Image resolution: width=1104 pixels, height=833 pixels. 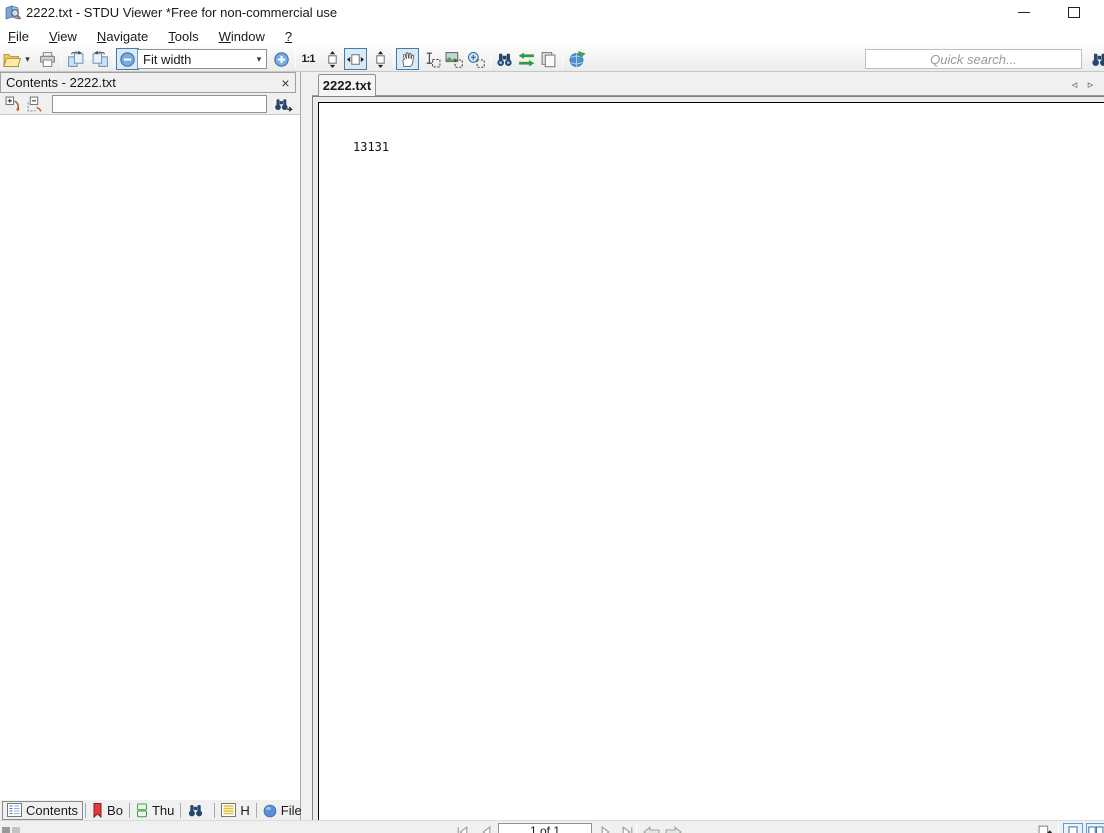 I want to click on files-icon, so click(x=270, y=810).